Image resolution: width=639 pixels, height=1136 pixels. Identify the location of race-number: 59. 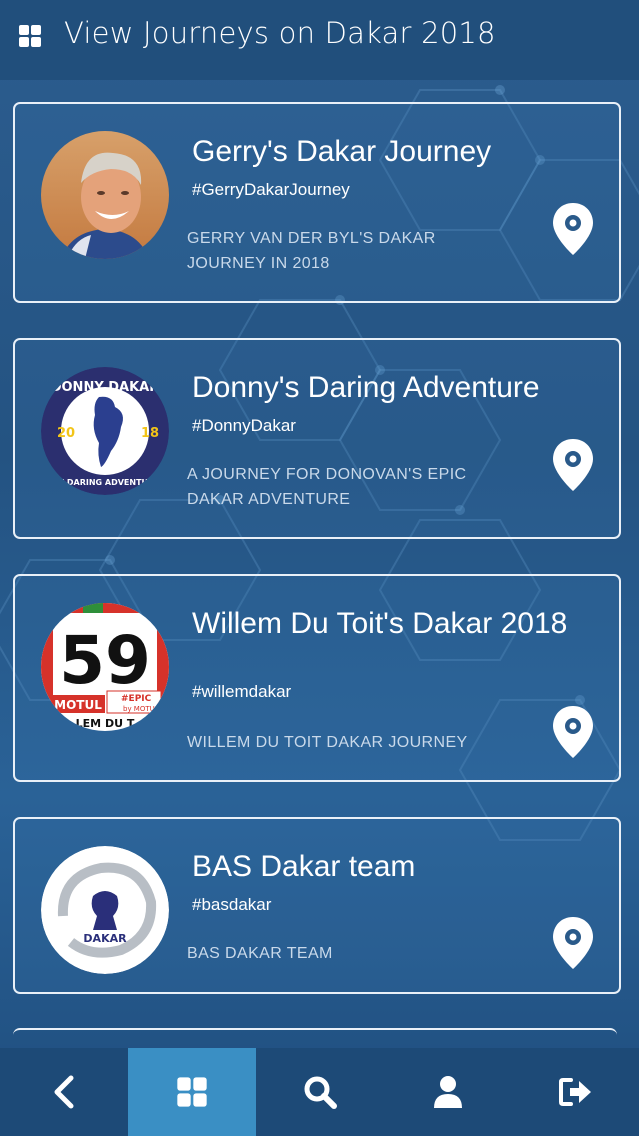
(105, 660).